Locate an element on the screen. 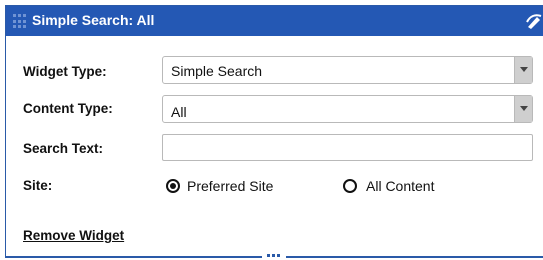 The height and width of the screenshot is (260, 543). edit-icon is located at coordinates (534, 21).